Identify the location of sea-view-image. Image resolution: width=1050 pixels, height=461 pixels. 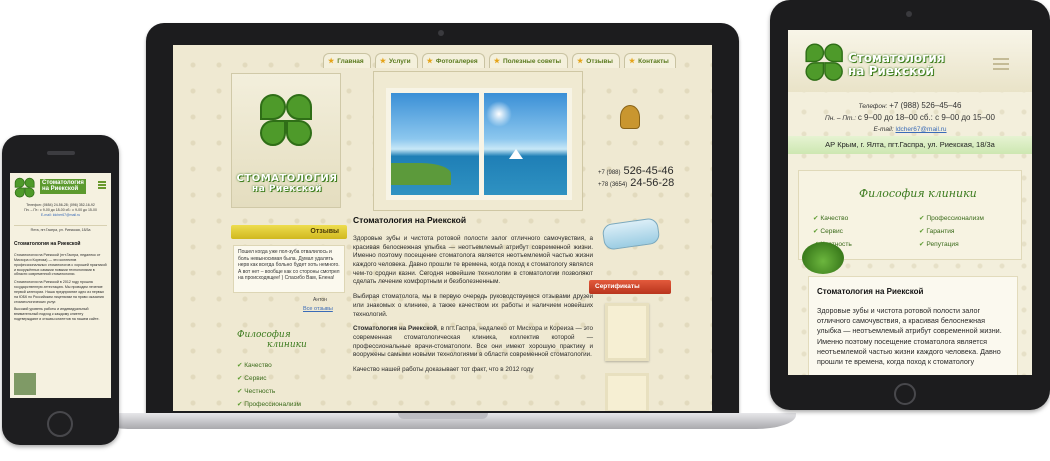
(479, 144).